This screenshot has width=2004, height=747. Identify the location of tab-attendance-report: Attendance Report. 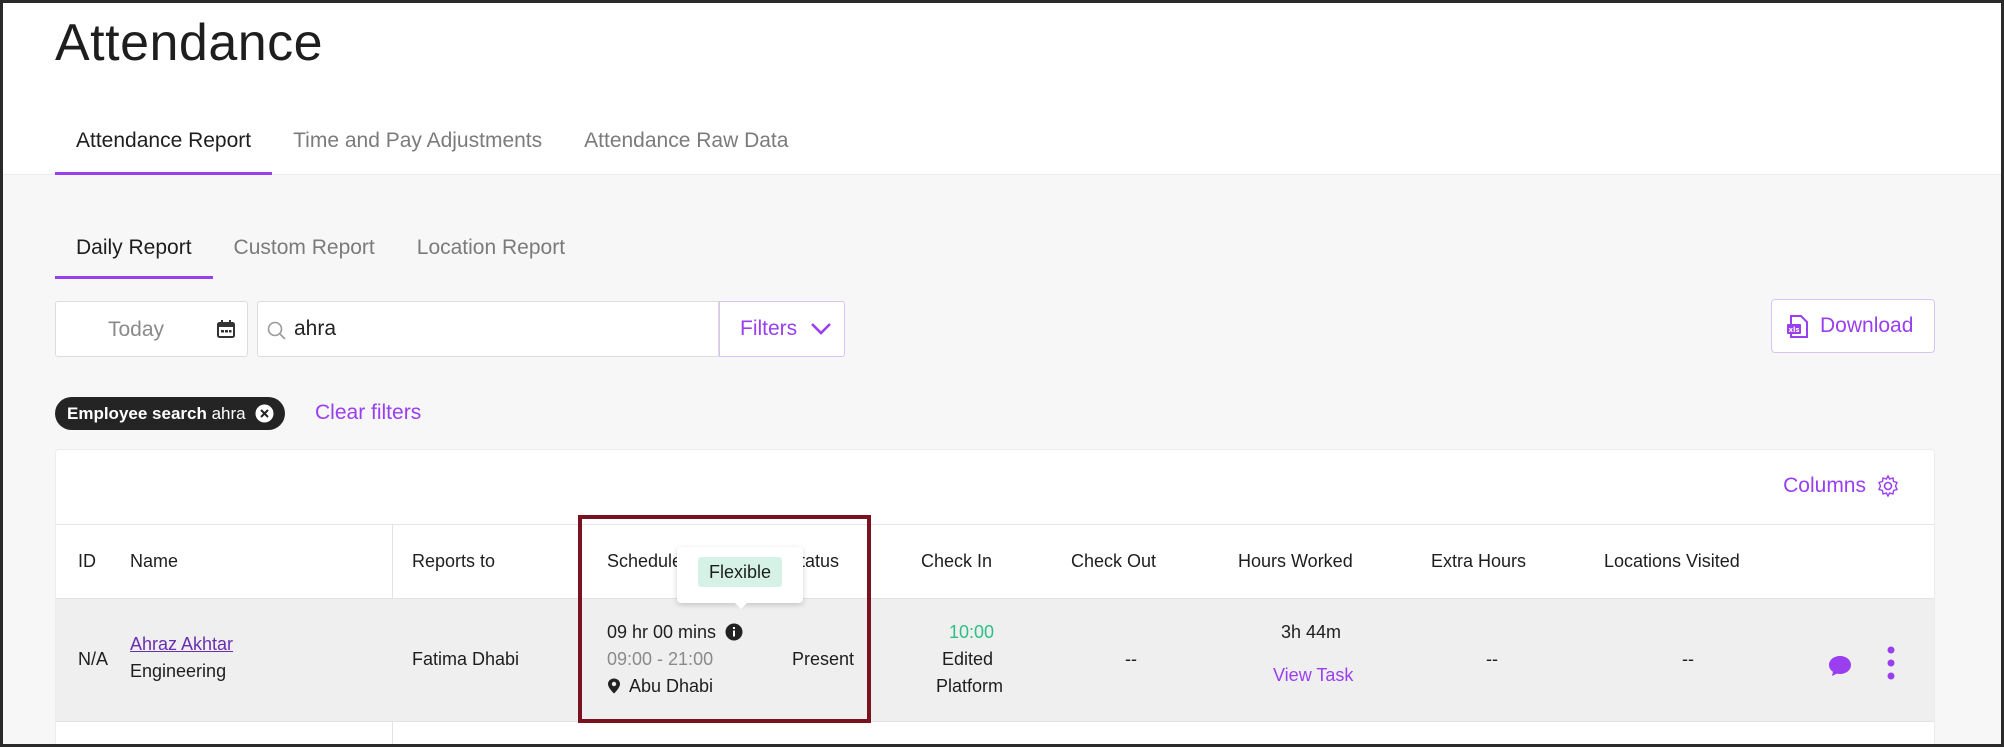
(164, 145).